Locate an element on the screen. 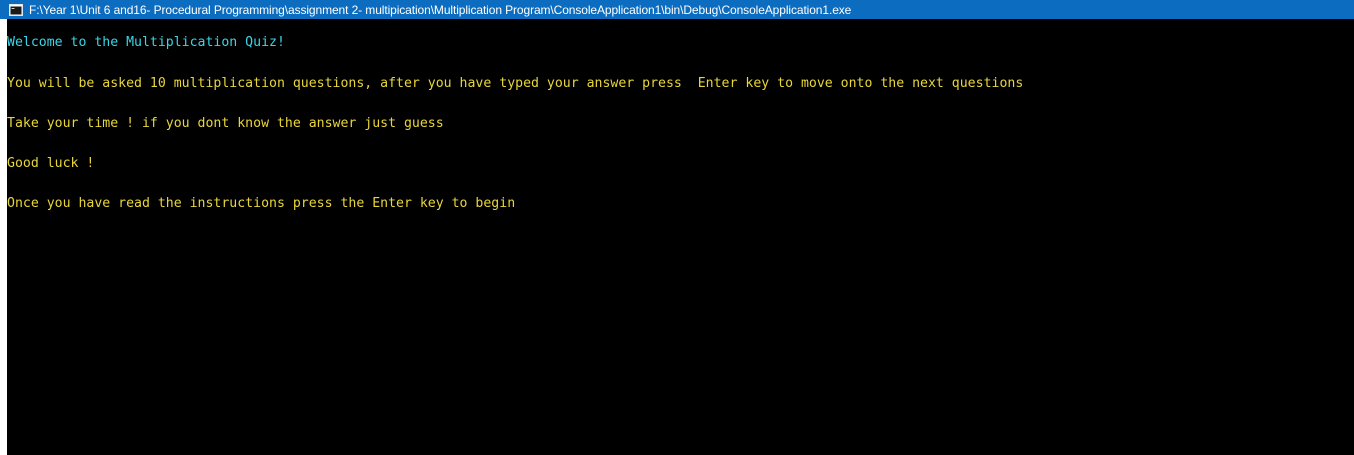 This screenshot has height=455, width=1354. console-line-welcome: Welcome to the Multiplication Quiz! is located at coordinates (146, 42).